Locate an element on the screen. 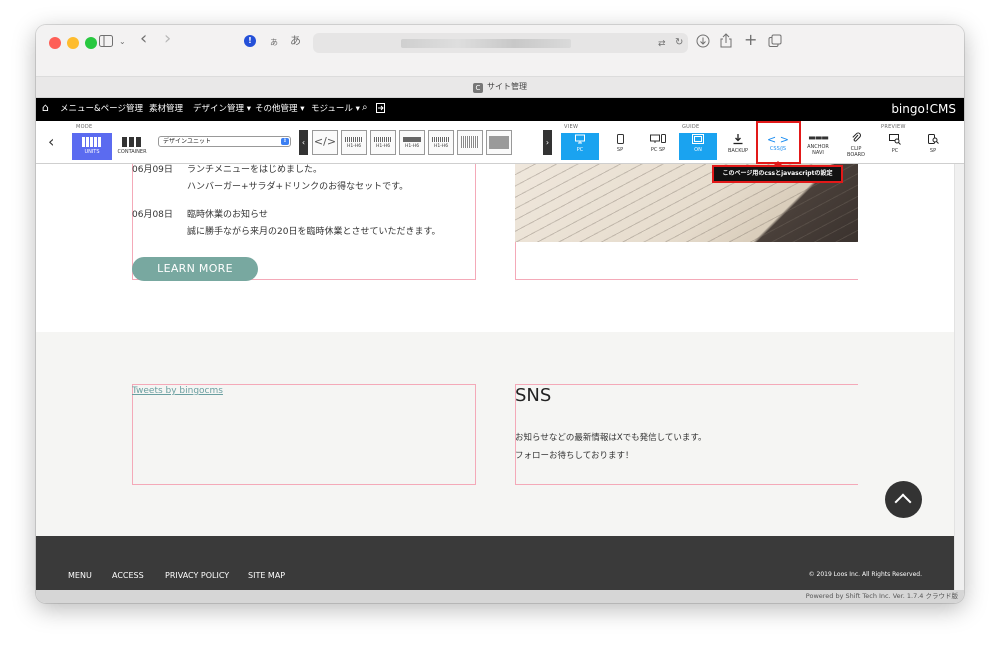 Image resolution: width=1000 pixels, height=652 pixels. chevron-up-icon is located at coordinates (903, 502).